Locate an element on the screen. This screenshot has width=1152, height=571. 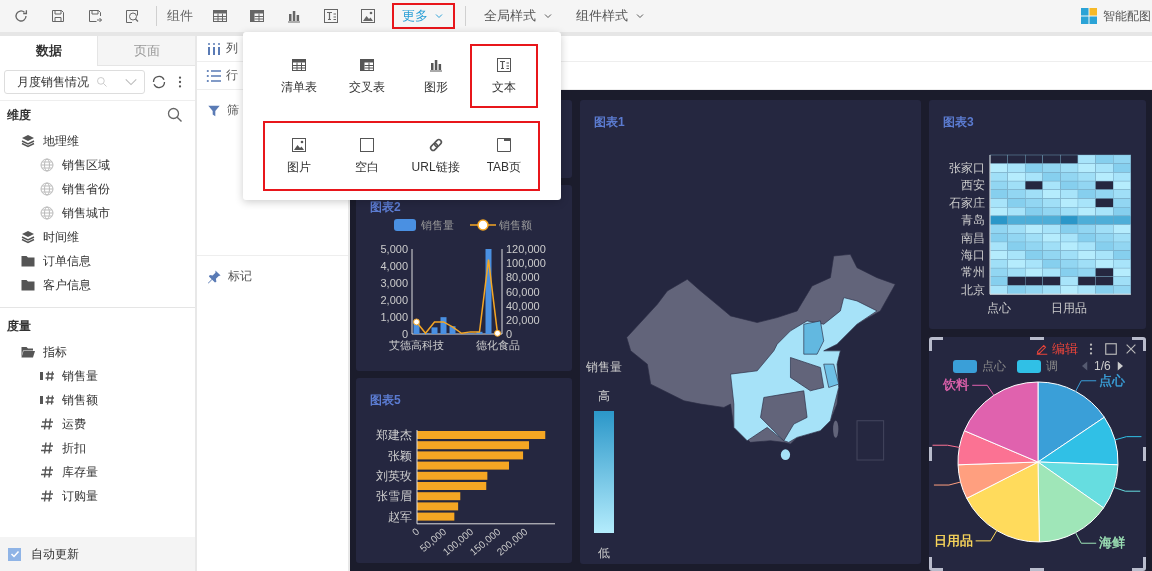
axis-tick-label: 德化食品 is located at coordinates (497, 345).